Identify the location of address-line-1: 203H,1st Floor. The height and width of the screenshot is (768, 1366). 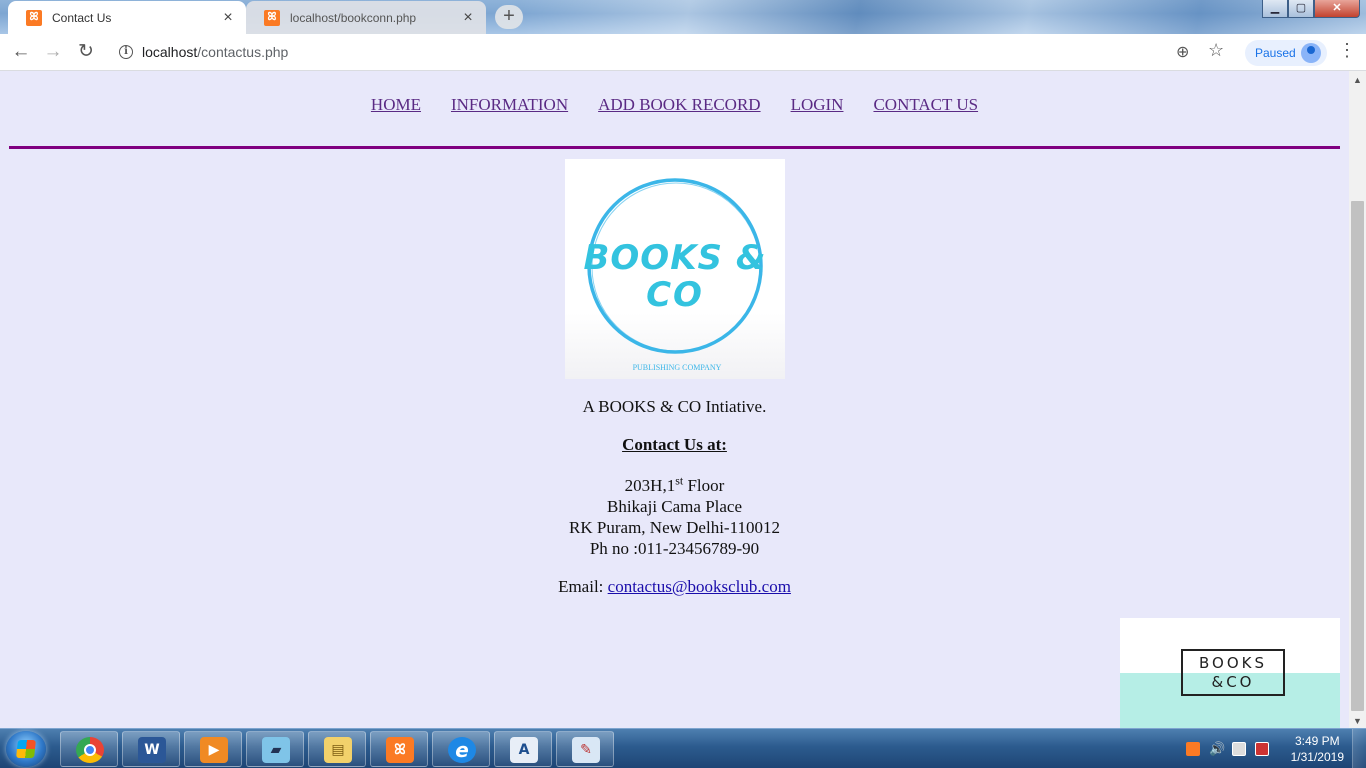
(674, 485).